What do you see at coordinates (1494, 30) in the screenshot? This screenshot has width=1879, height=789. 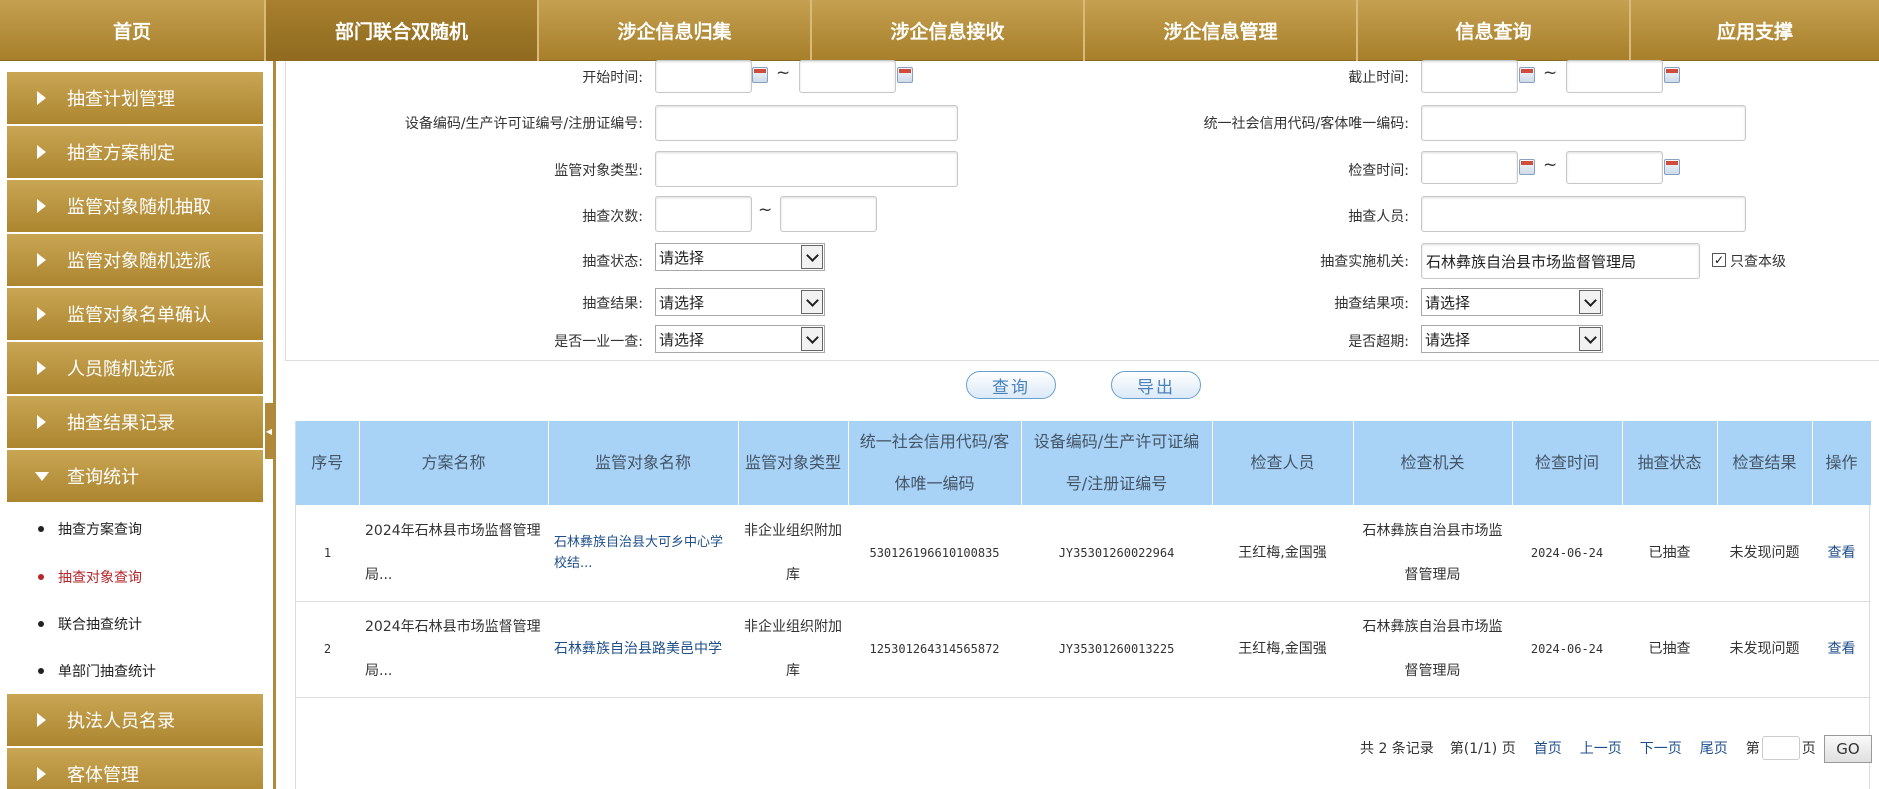 I see `nav-info-query: 信息查询` at bounding box center [1494, 30].